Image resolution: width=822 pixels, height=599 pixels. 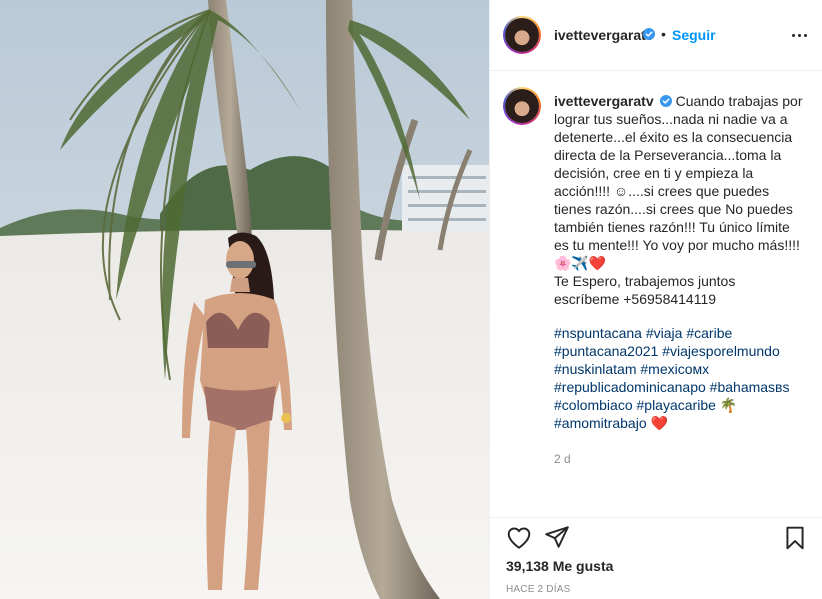 What do you see at coordinates (611, 423) in the screenshot?
I see `hashtag-link: #amomitrabajo ❤️` at bounding box center [611, 423].